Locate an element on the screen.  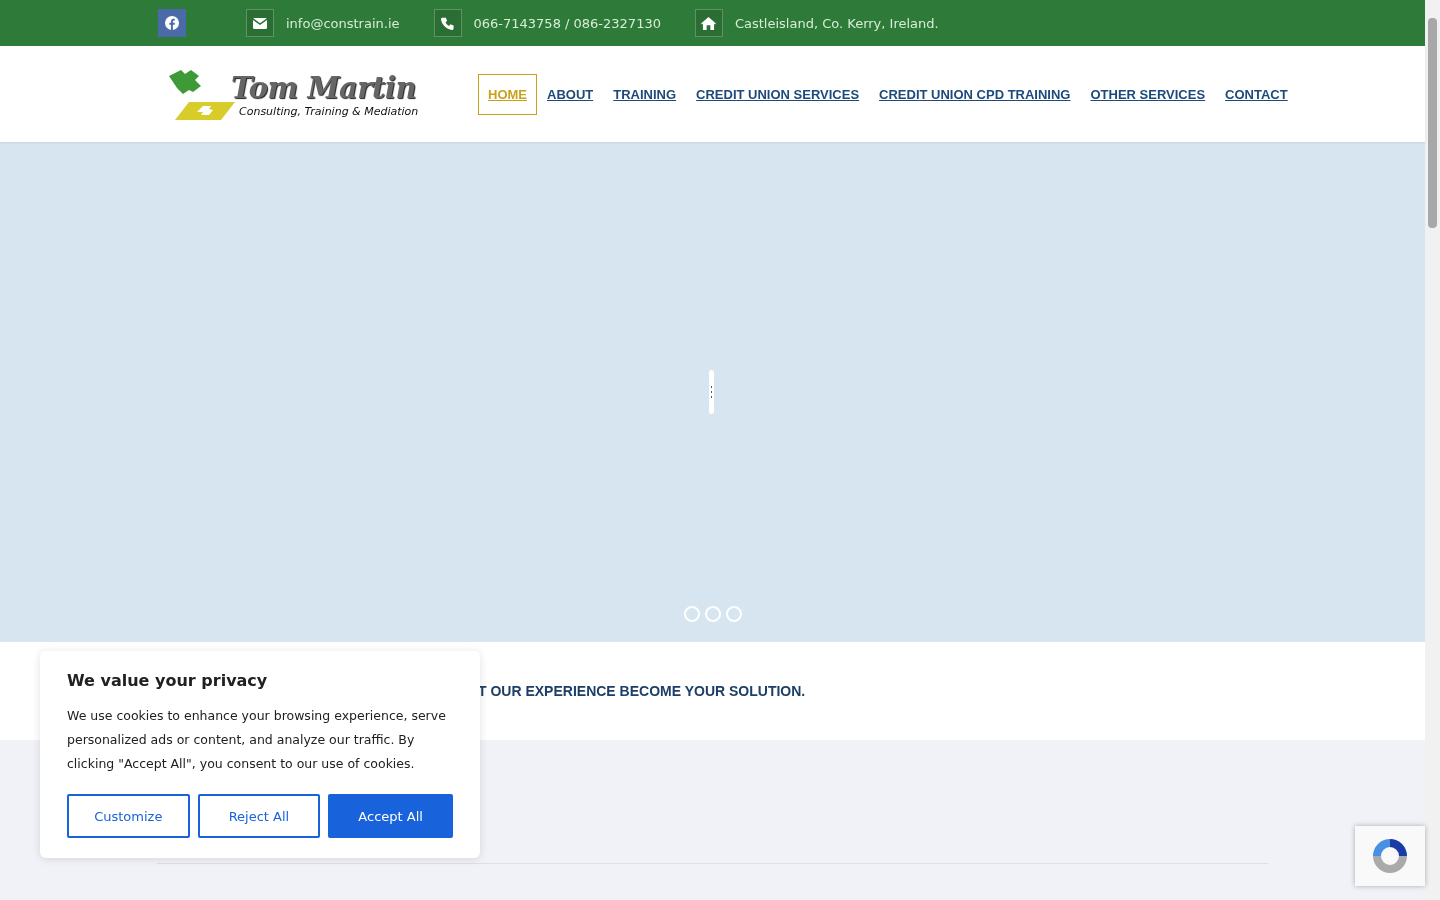
home-icon is located at coordinates (708, 23).